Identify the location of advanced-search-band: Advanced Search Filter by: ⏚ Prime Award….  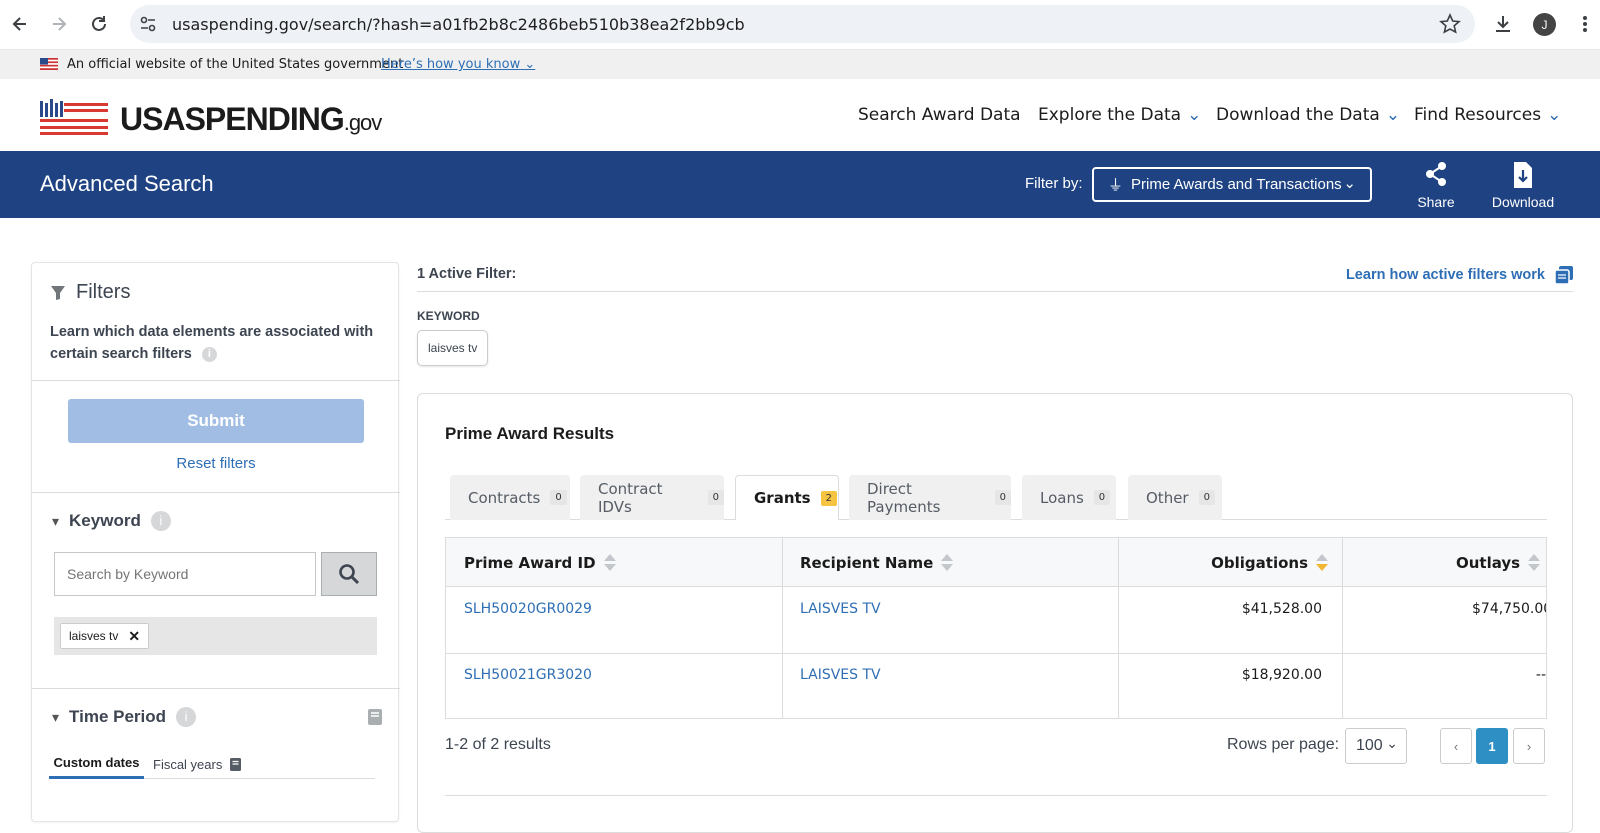
(800, 184).